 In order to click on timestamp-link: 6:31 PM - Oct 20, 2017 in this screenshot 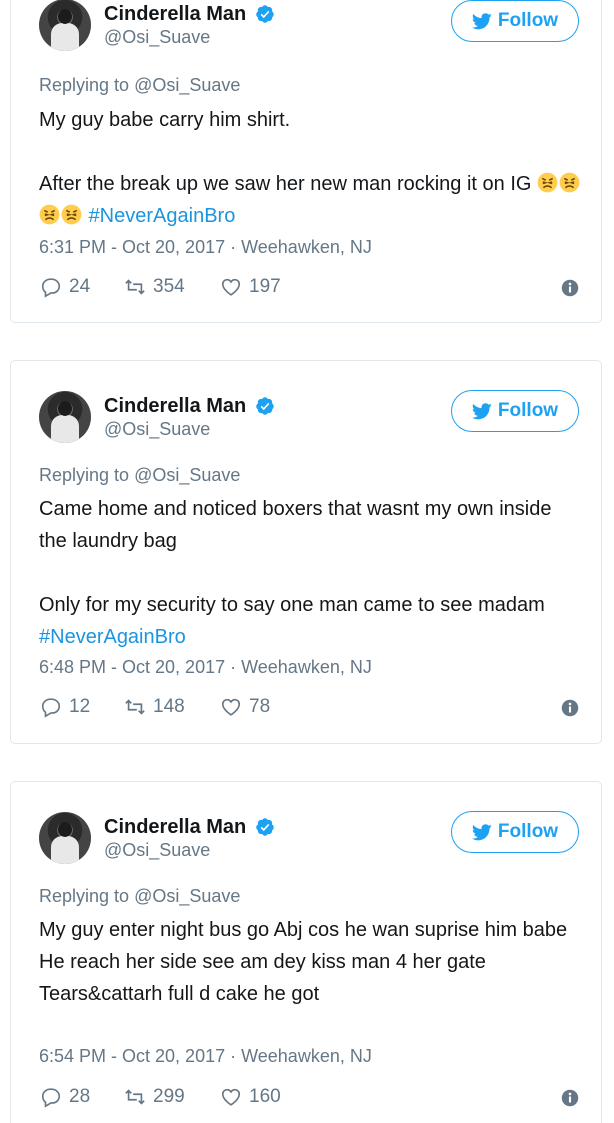, I will do `click(132, 247)`.